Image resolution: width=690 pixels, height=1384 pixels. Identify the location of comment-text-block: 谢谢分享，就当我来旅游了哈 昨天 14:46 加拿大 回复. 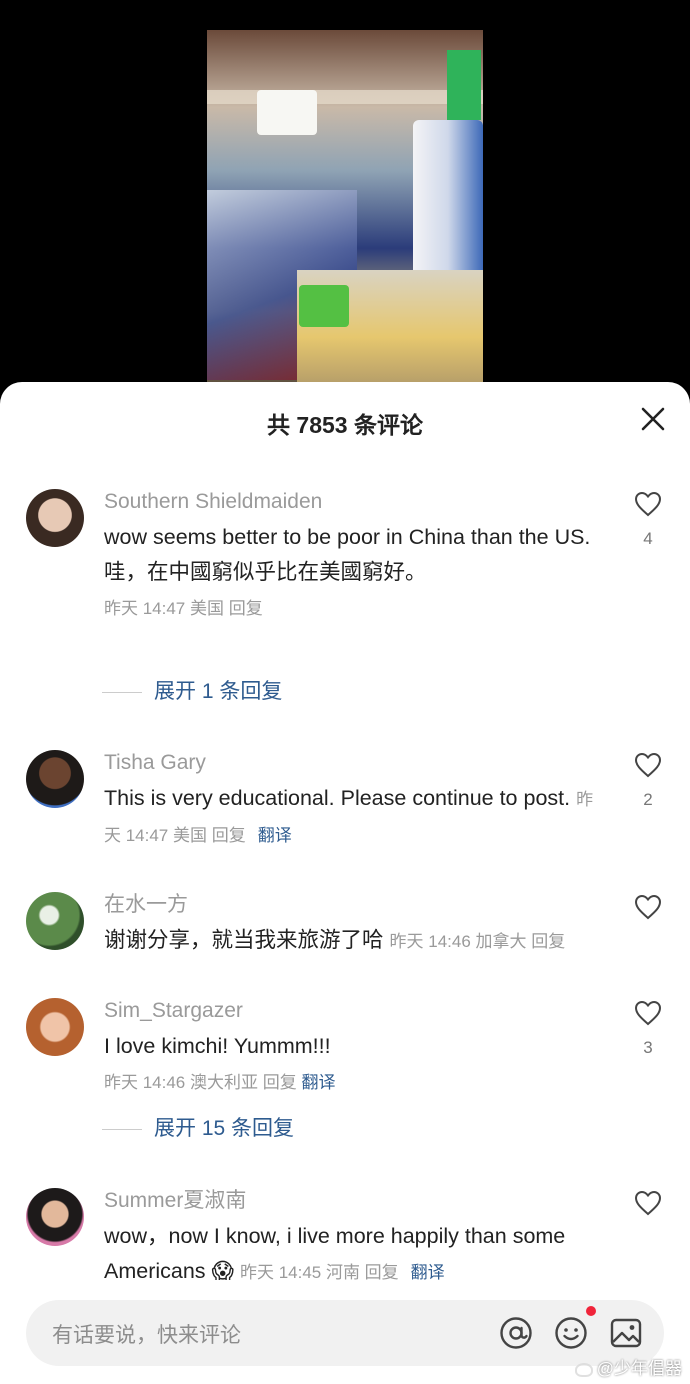
(354, 941).